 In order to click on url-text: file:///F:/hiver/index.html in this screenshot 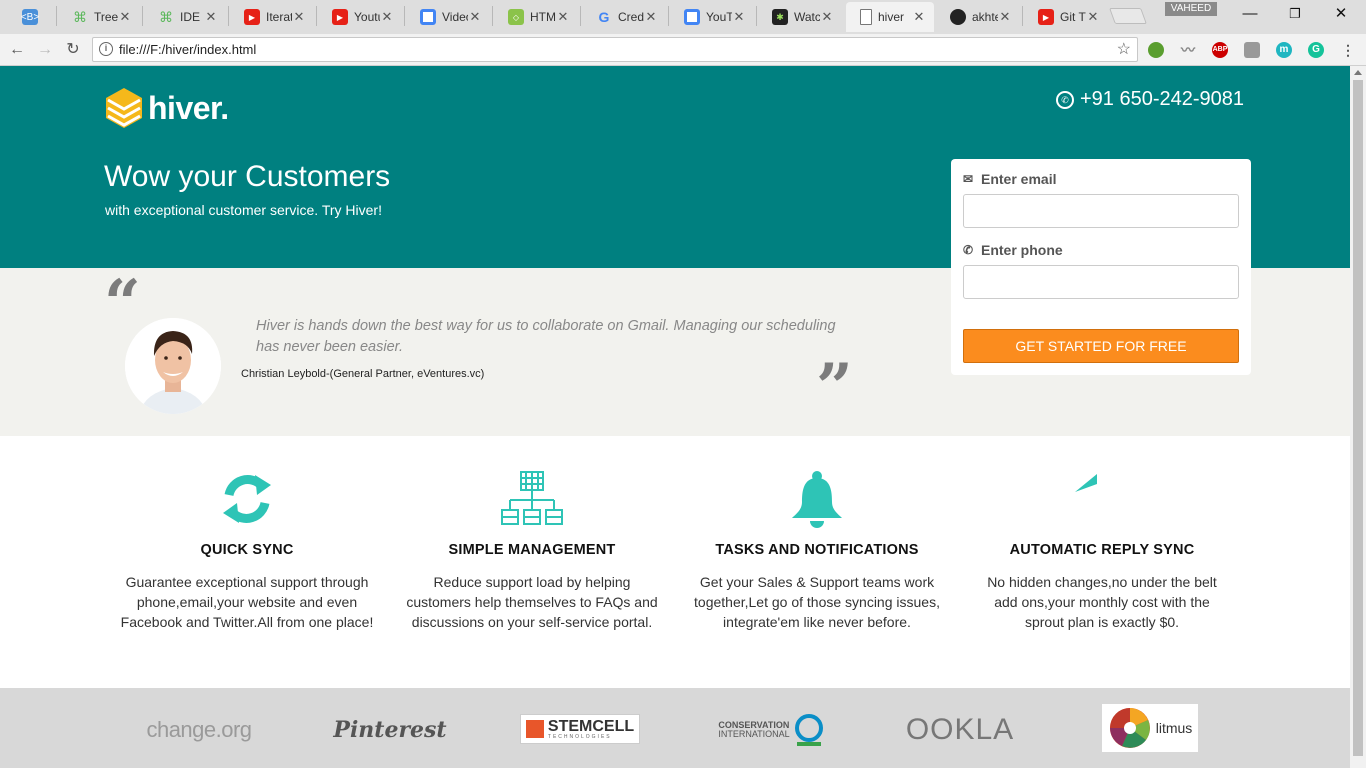, I will do `click(188, 49)`.